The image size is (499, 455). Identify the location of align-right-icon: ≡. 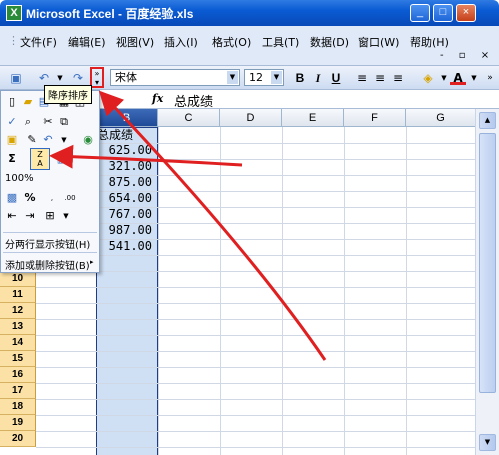
(398, 78).